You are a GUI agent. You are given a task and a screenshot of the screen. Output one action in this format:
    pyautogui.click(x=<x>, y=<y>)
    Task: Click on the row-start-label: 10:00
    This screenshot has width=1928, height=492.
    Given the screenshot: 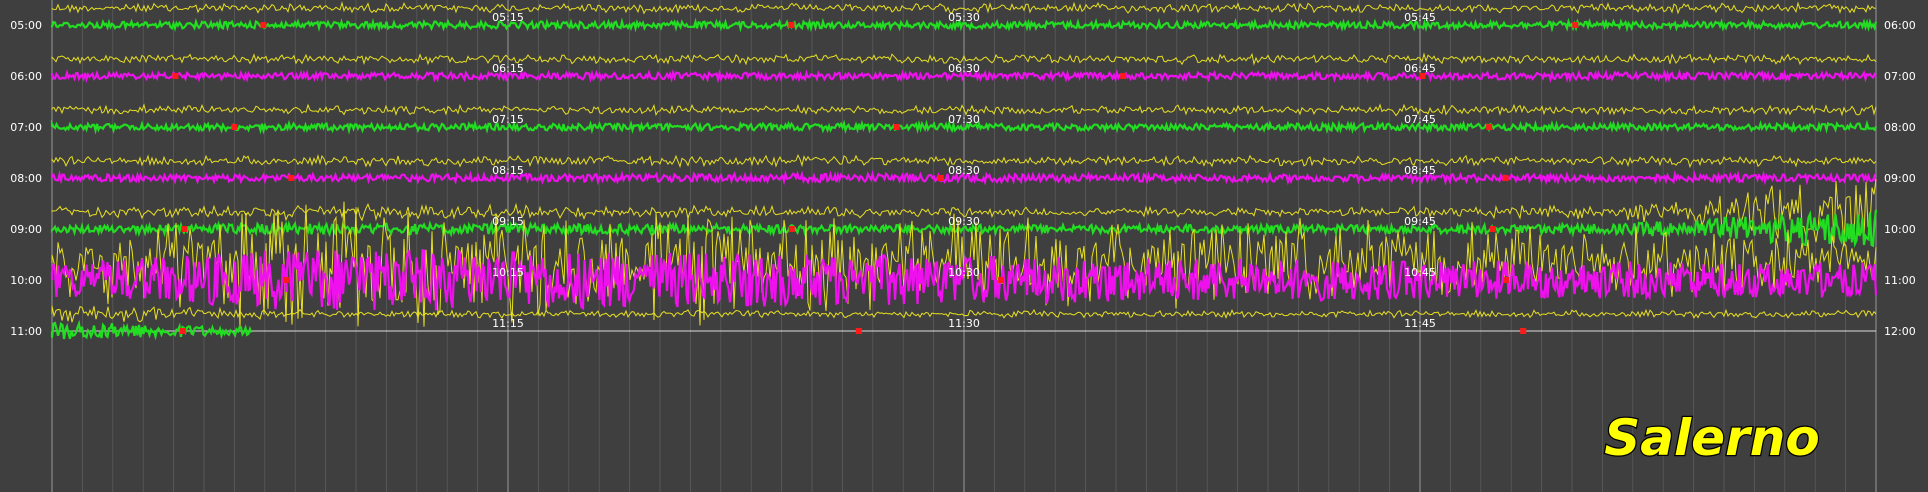 What is the action you would take?
    pyautogui.click(x=26, y=280)
    